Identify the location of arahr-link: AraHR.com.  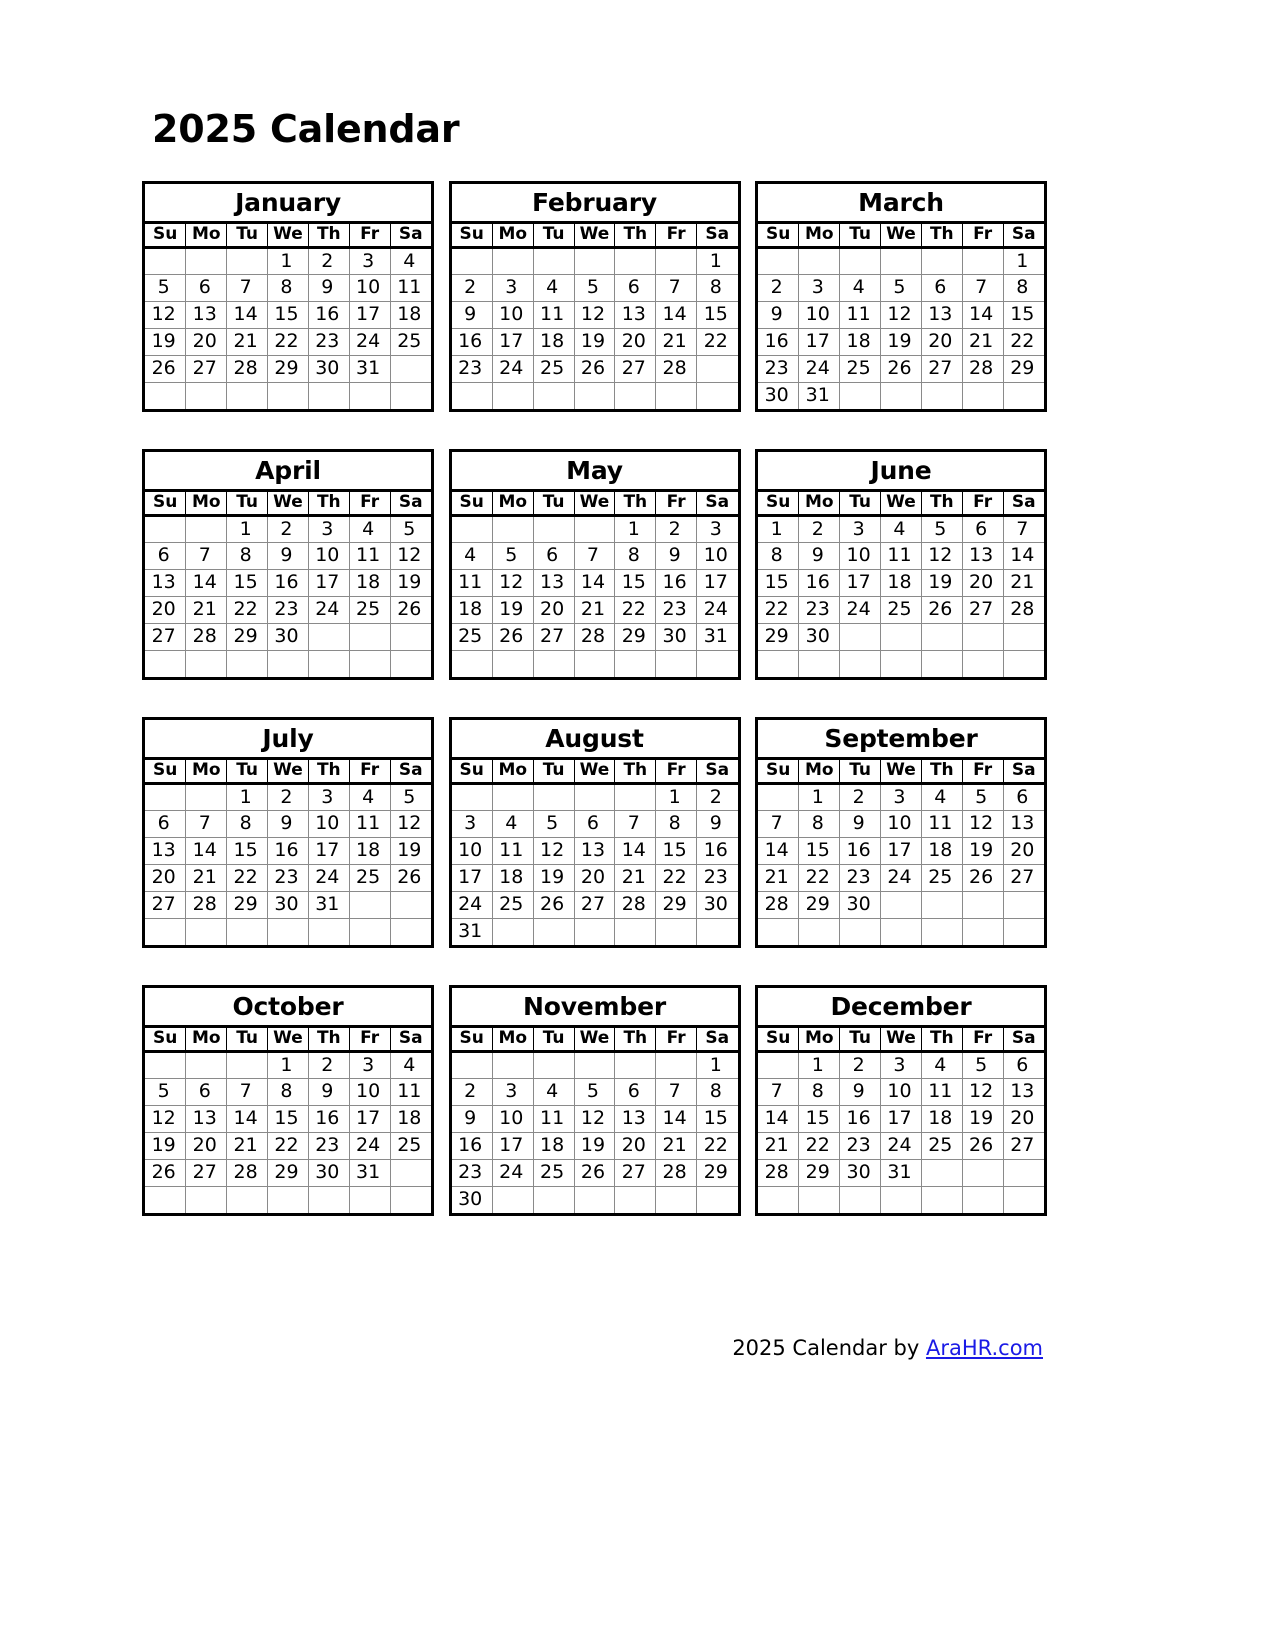
(984, 1348).